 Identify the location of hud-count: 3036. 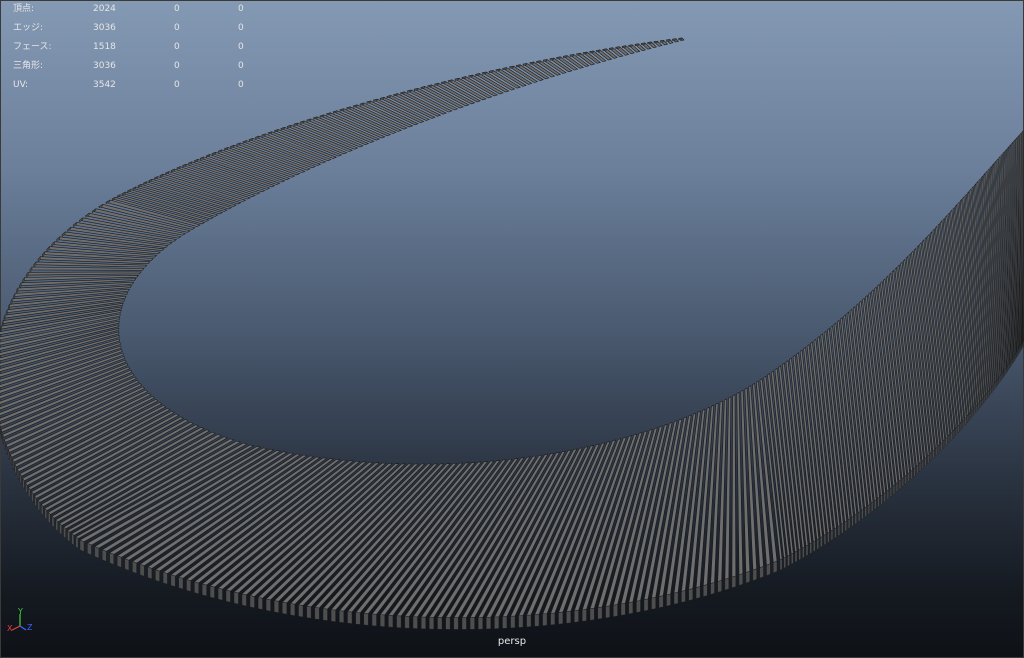
(104, 28).